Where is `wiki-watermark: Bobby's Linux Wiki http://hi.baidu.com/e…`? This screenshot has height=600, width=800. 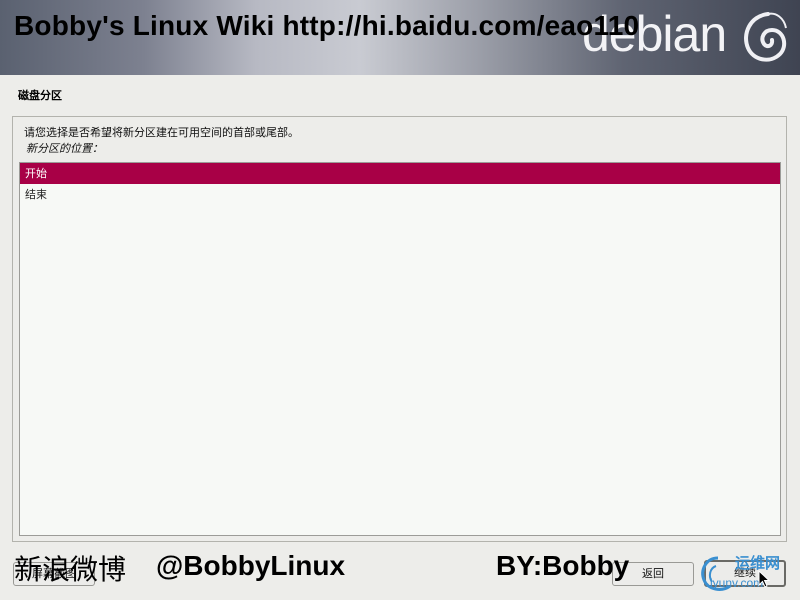 wiki-watermark: Bobby's Linux Wiki http://hi.baidu.com/e… is located at coordinates (327, 25).